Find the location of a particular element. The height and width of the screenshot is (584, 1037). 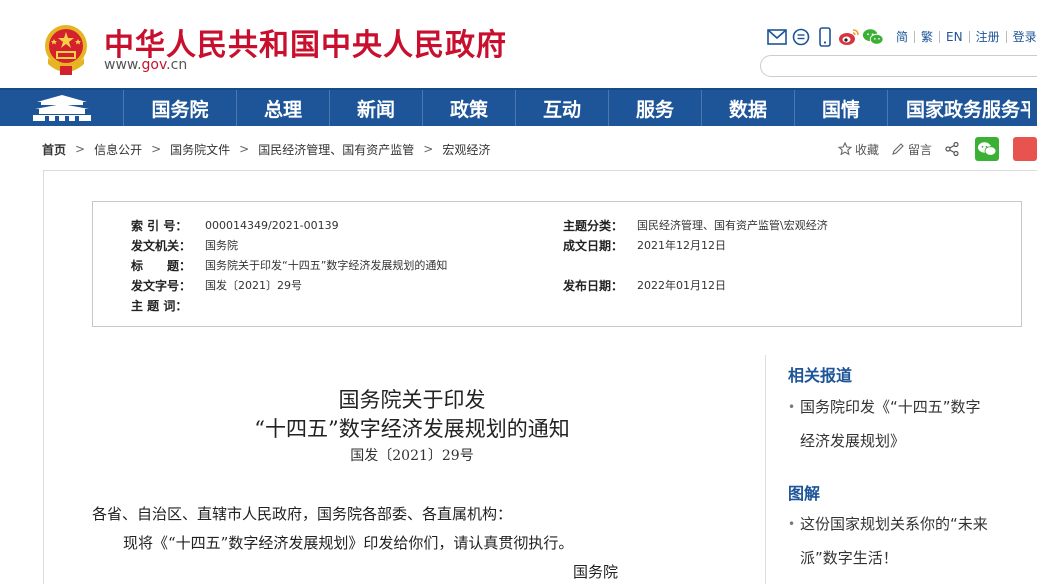

meta-issuer-label: 发文机关： is located at coordinates (161, 245).